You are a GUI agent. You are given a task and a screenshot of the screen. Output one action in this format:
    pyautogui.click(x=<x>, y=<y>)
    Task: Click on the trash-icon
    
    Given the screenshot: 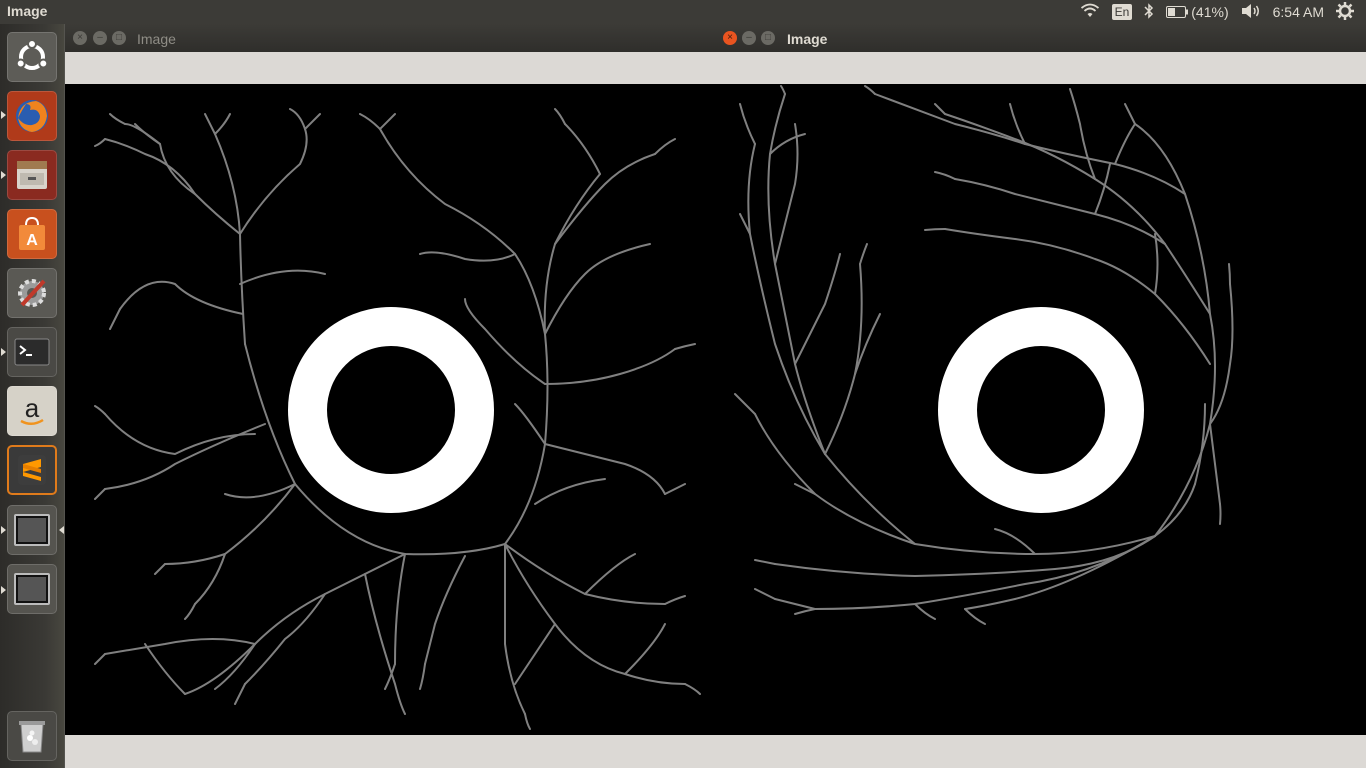 What is the action you would take?
    pyautogui.click(x=32, y=737)
    